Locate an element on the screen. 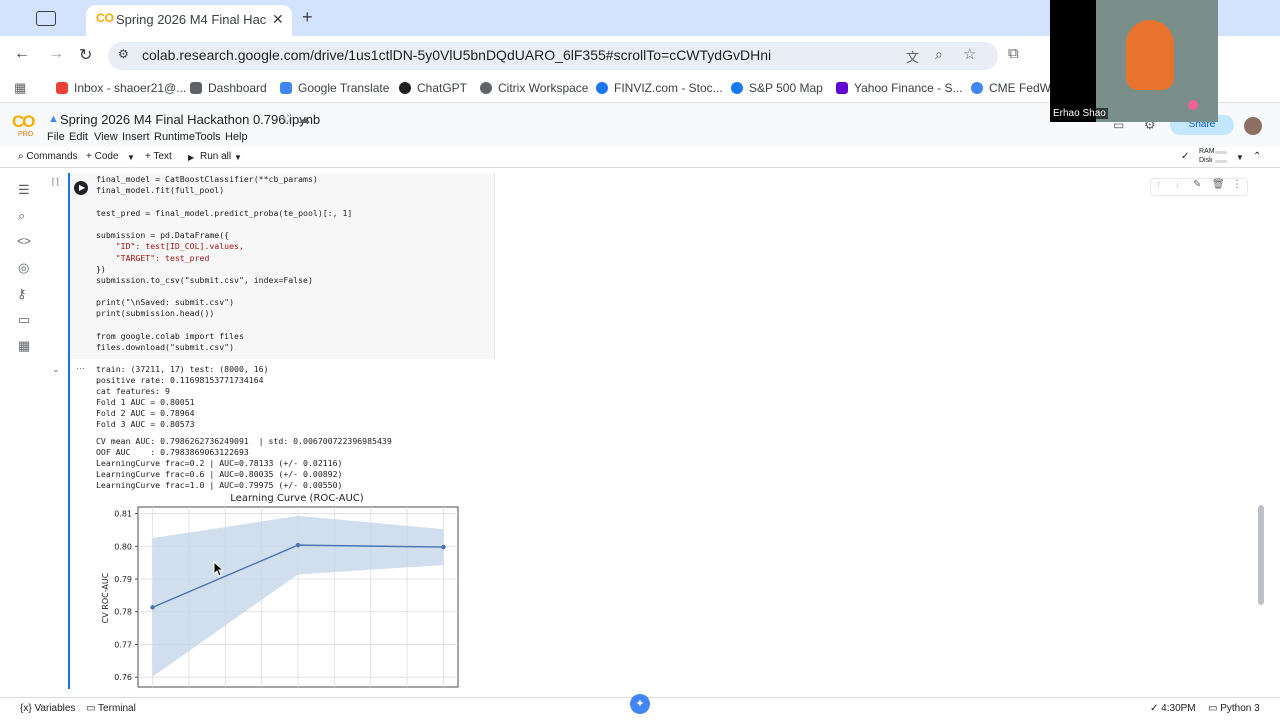 The image size is (1280, 721). code-dropdown-icon: ▼ is located at coordinates (131, 157).